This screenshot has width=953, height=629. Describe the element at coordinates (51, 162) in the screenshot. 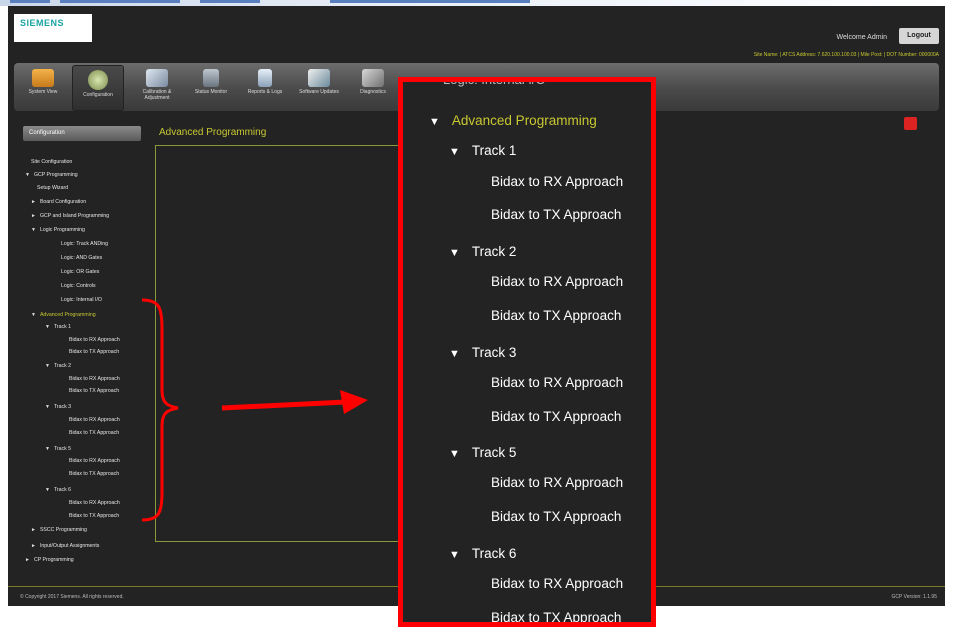

I see `tree-item-site-configuration: Site Configuration` at that location.